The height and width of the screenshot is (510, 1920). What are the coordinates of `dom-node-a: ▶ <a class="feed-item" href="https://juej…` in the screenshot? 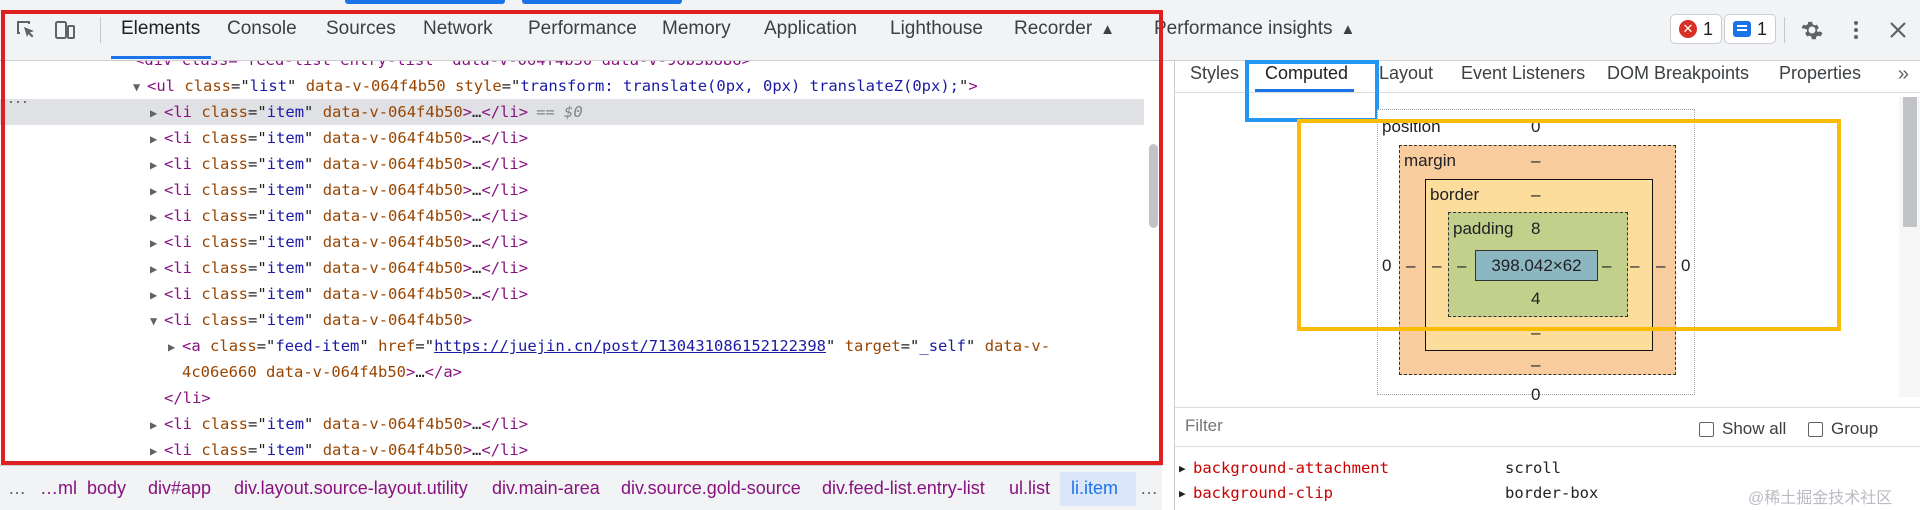 It's located at (580, 346).